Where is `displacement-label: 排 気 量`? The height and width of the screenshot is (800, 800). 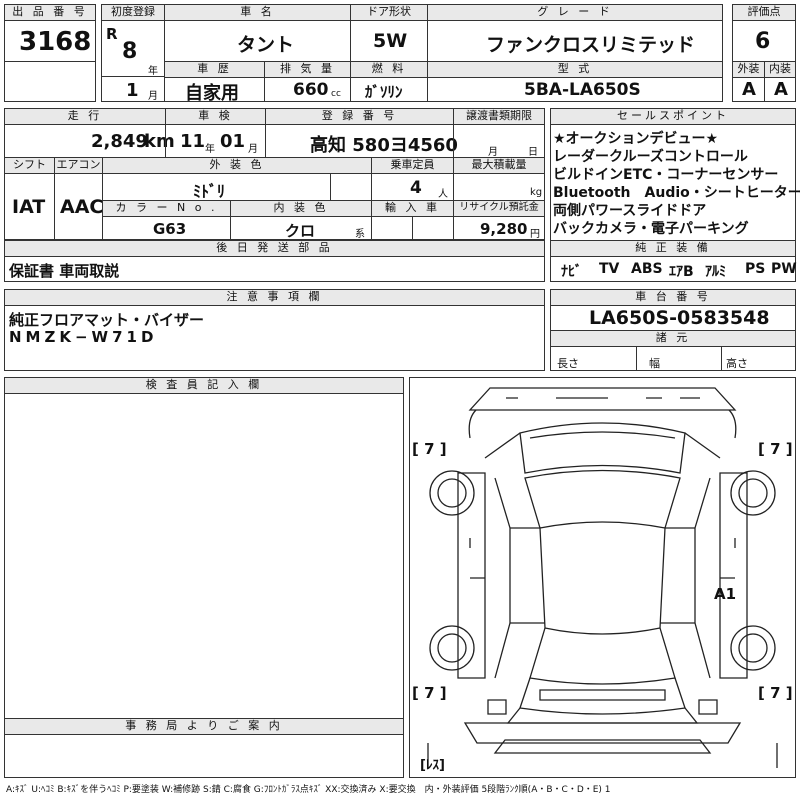 displacement-label: 排 気 量 is located at coordinates (307, 69).